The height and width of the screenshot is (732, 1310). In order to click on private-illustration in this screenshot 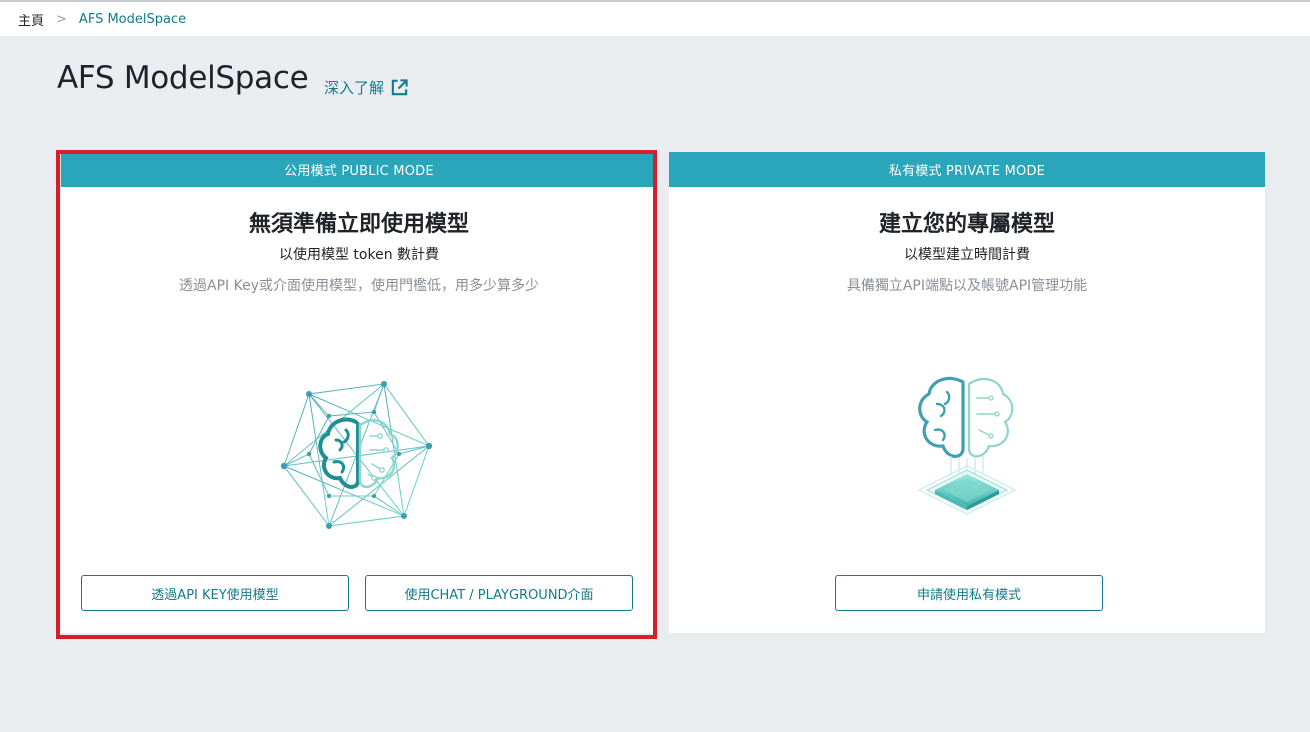, I will do `click(967, 450)`.